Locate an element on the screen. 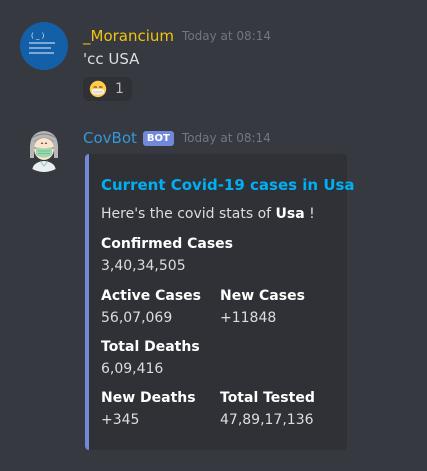  new-cases-label: New Cases is located at coordinates (262, 296).